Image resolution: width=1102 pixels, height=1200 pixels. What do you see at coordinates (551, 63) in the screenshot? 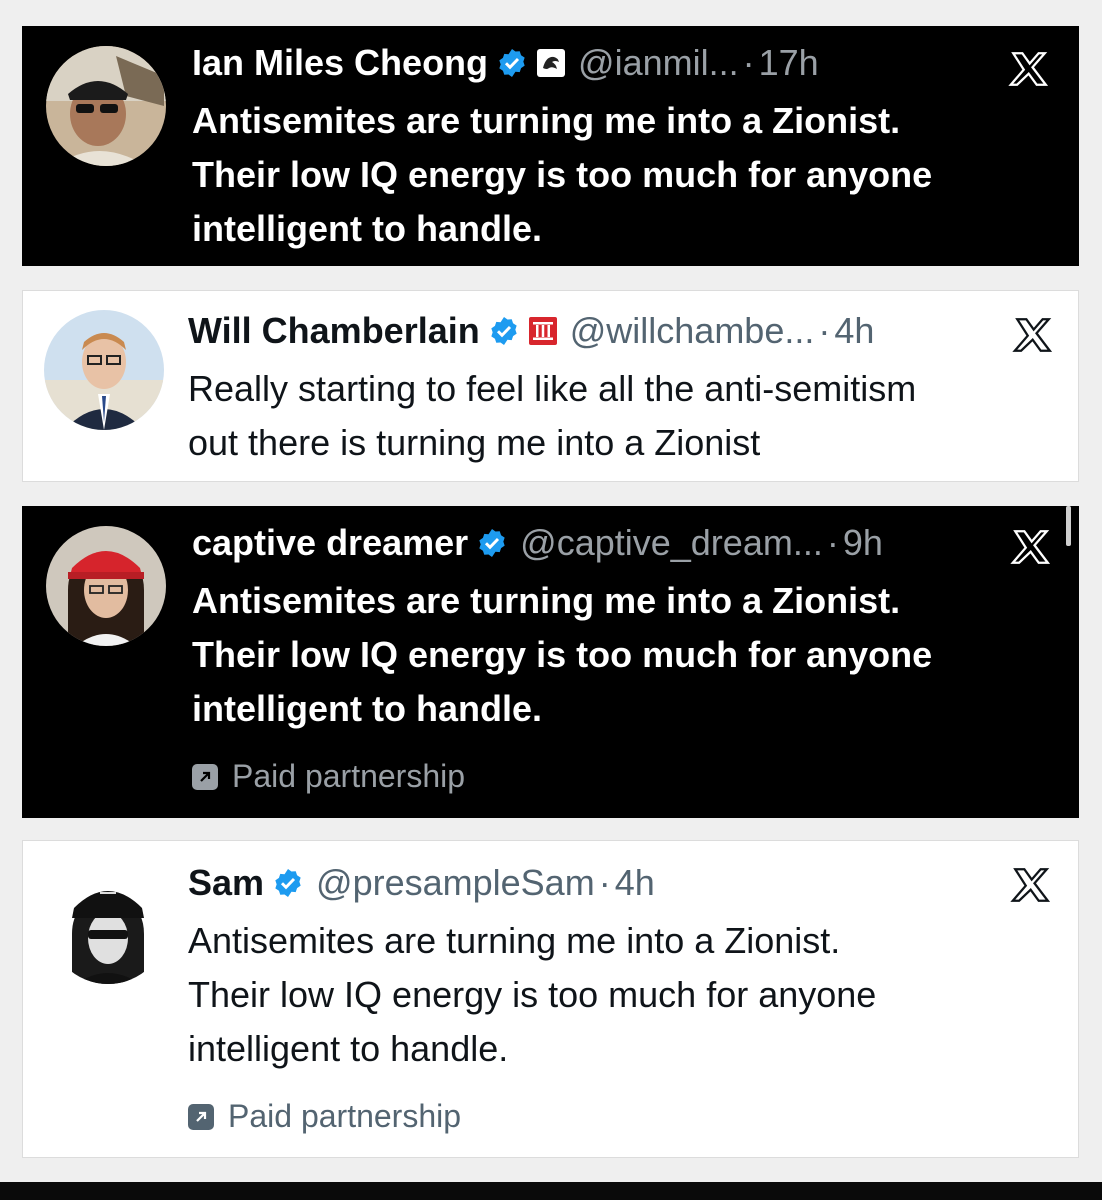
I see `dragon-badge-icon` at bounding box center [551, 63].